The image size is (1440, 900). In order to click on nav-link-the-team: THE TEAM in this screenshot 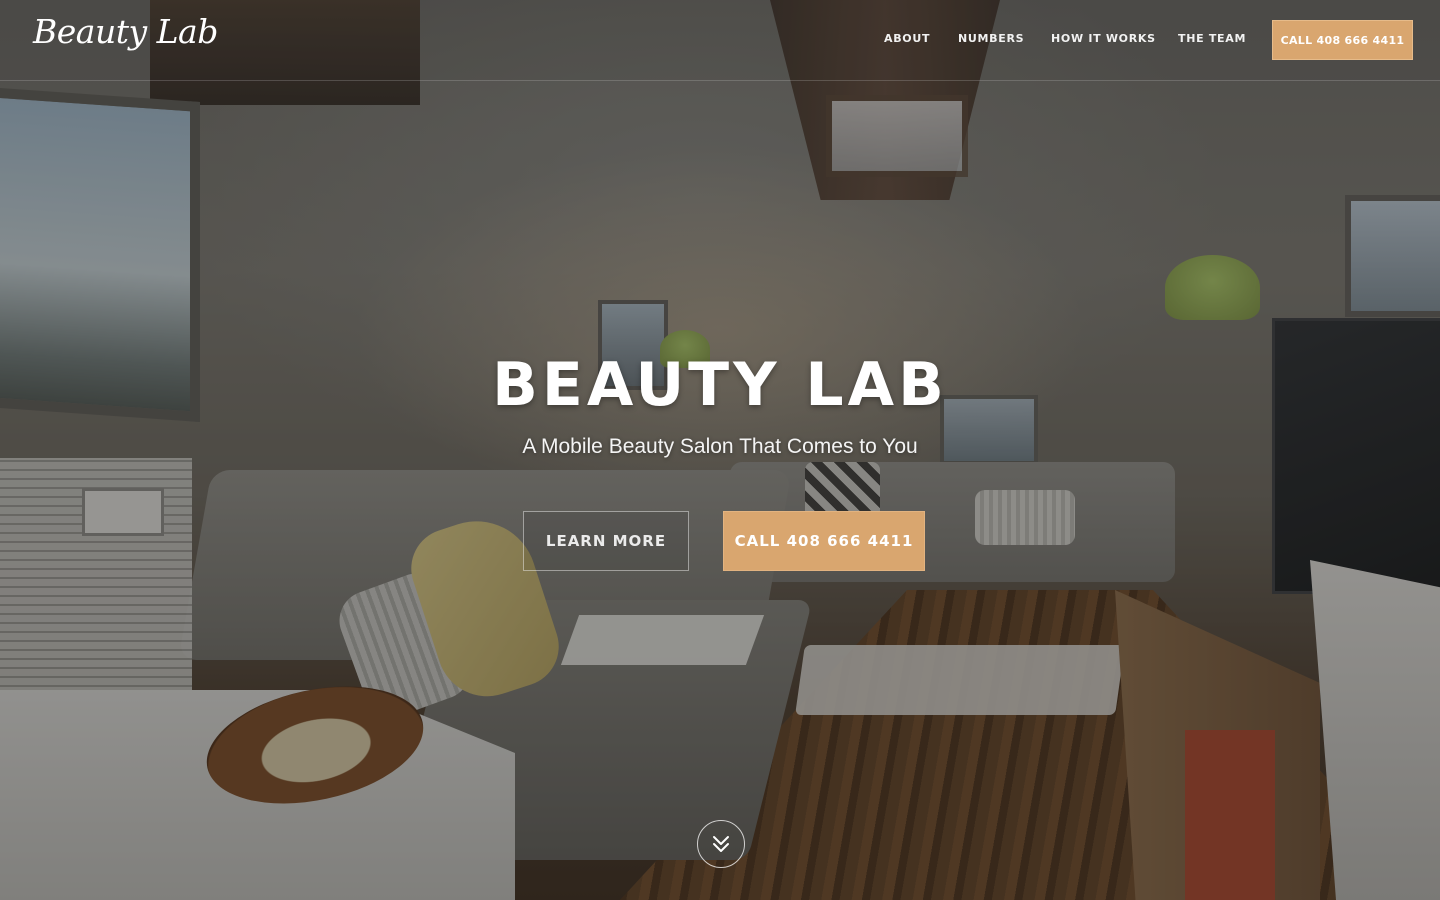, I will do `click(1212, 38)`.